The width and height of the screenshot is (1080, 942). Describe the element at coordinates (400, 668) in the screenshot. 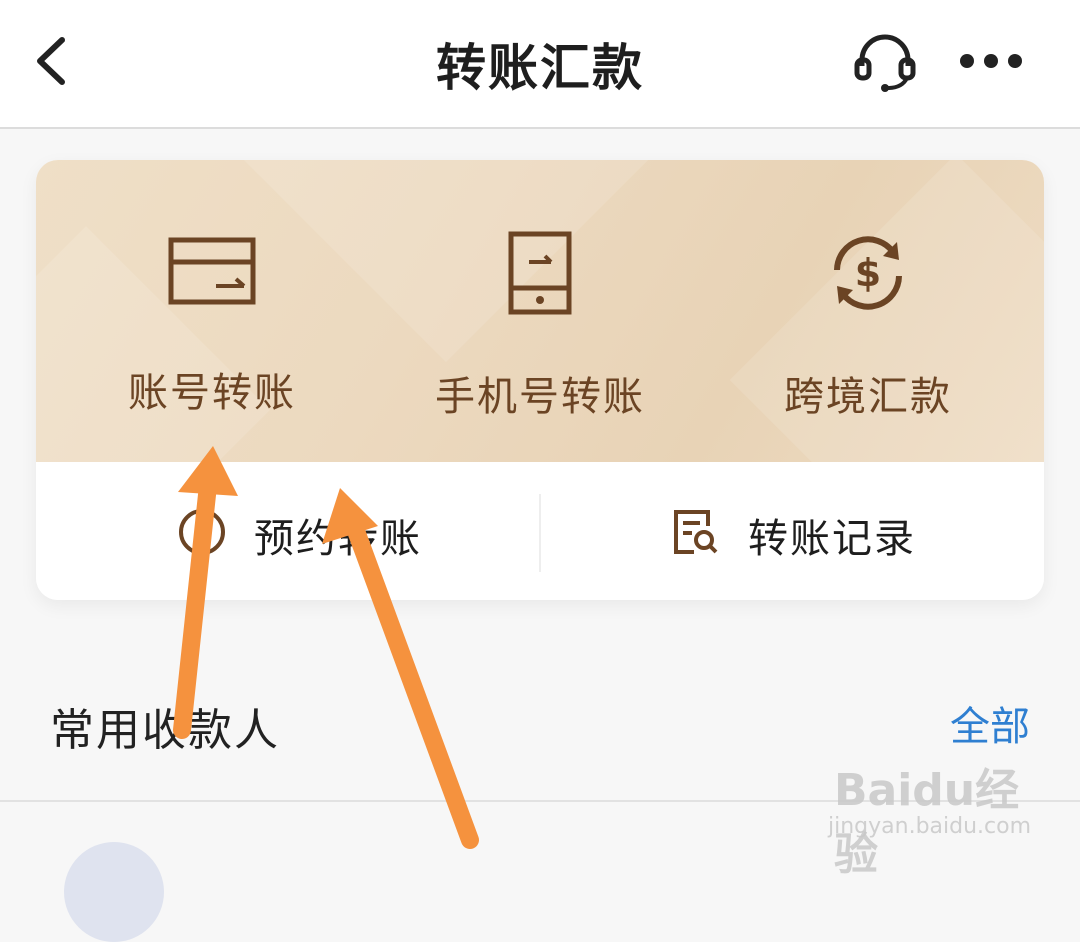

I see `annotation-arrow-scheduled-transfer` at that location.